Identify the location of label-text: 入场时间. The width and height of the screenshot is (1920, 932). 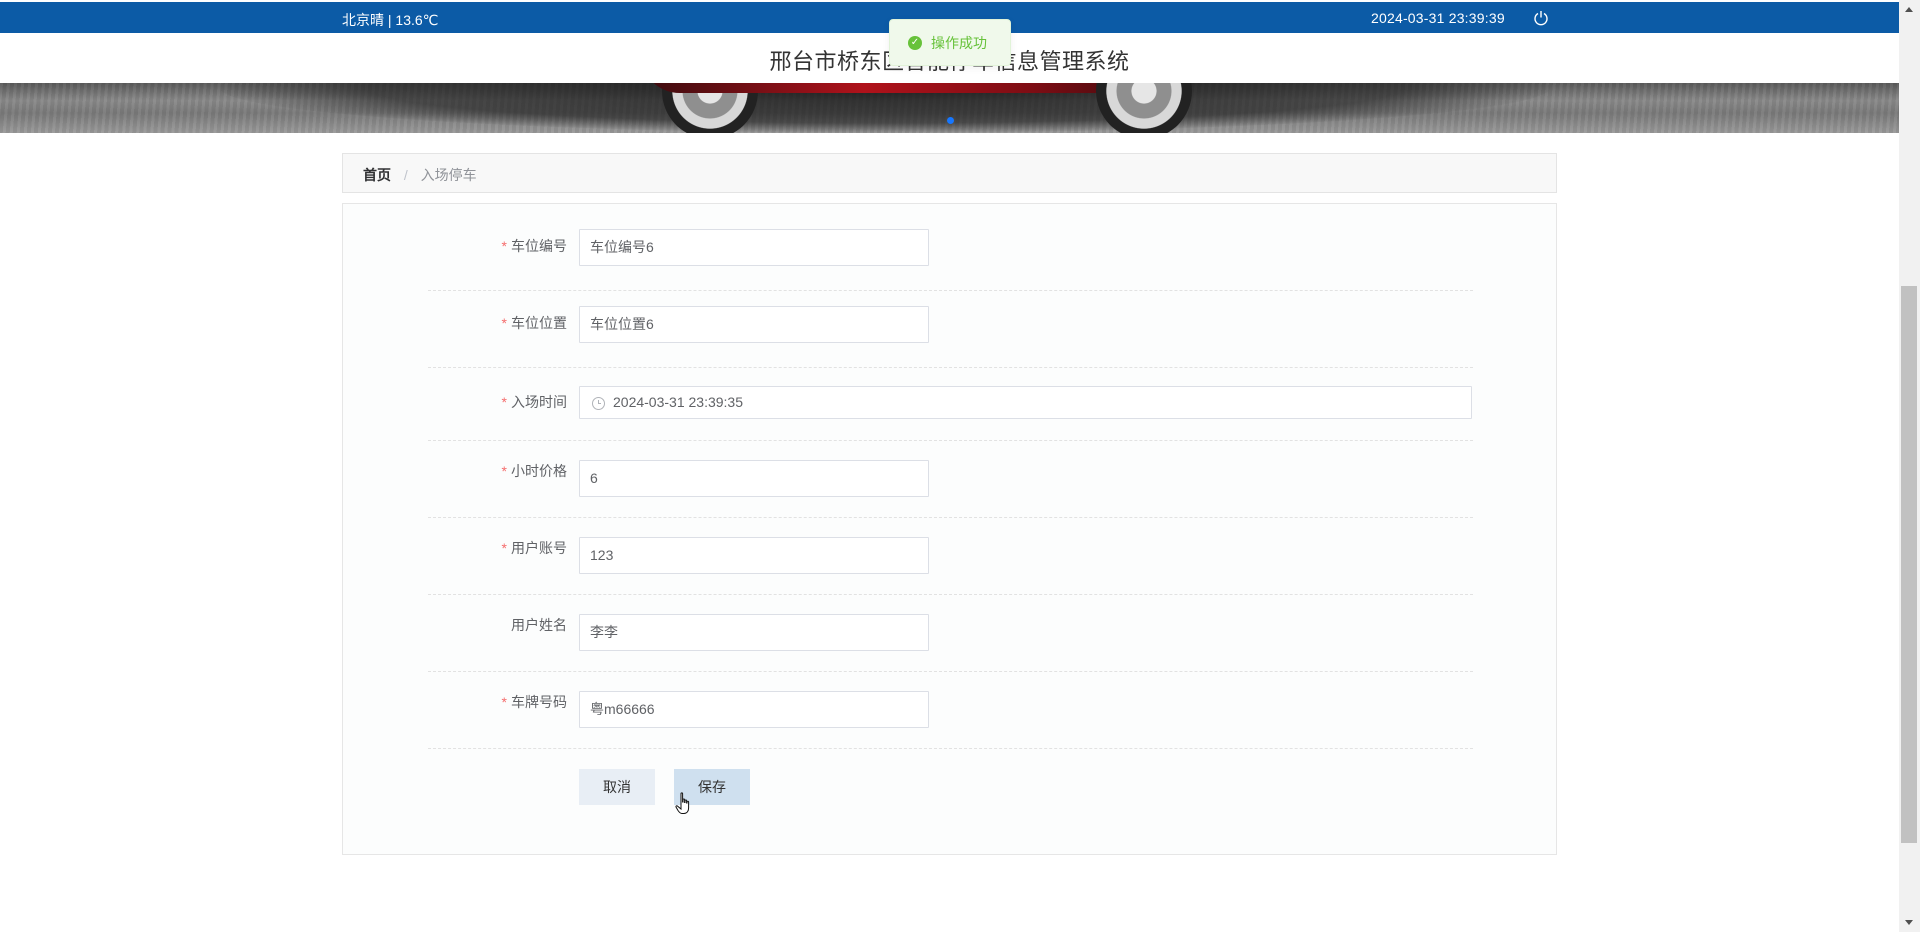
(539, 402).